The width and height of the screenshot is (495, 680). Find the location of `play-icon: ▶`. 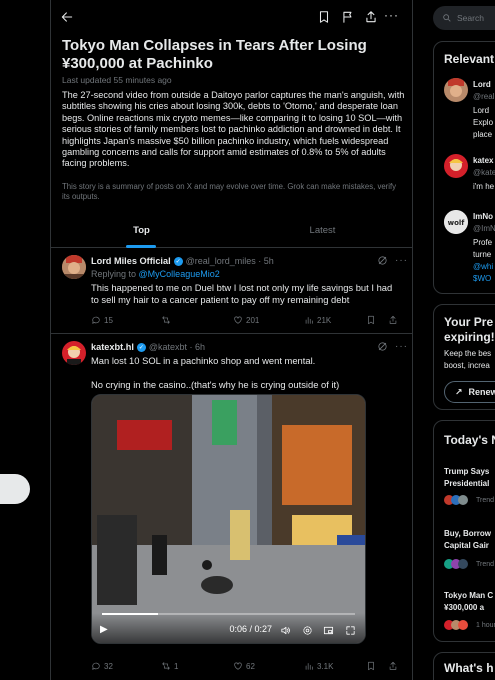

play-icon: ▶ is located at coordinates (104, 629).